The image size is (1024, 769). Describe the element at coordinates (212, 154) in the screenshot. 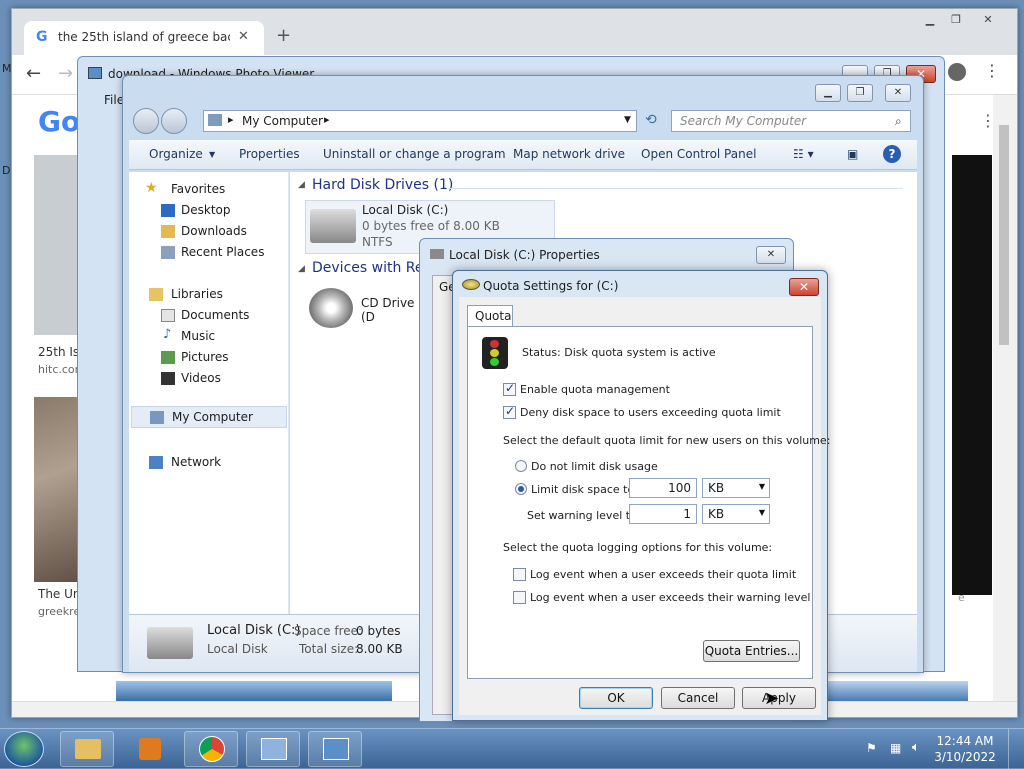

I see `organize-dropdown-icon: ▼` at that location.